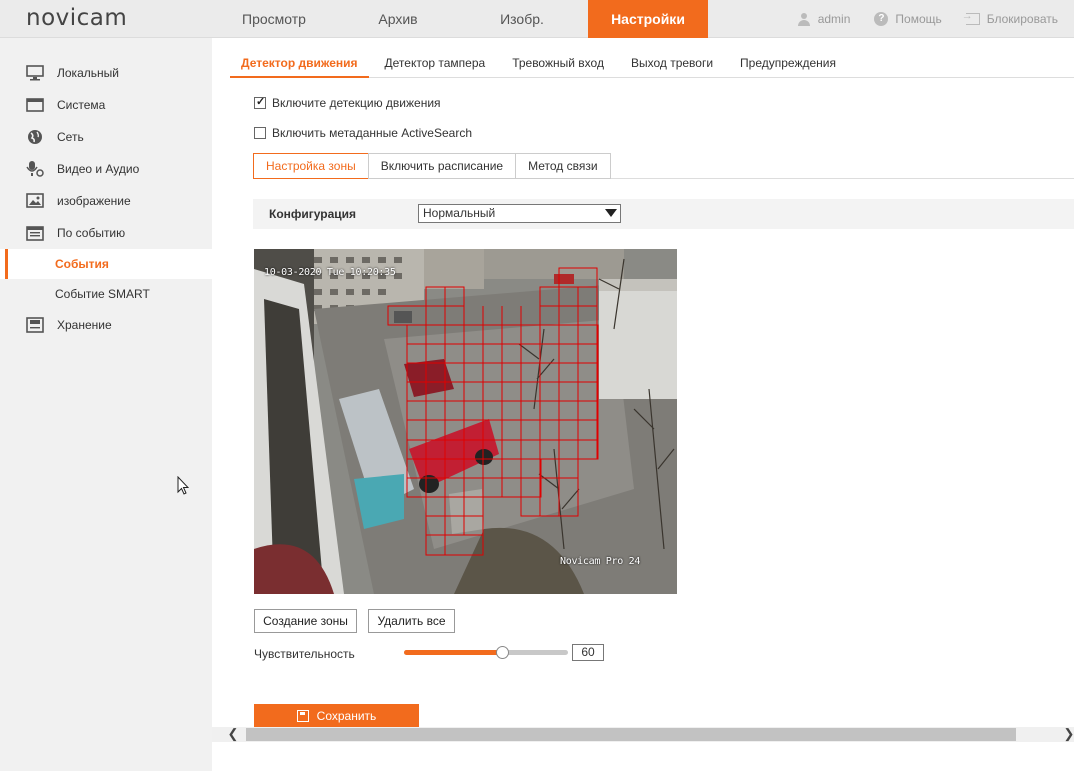  I want to click on sidebar-subitem-smart-event: Событие SMART, so click(106, 294).